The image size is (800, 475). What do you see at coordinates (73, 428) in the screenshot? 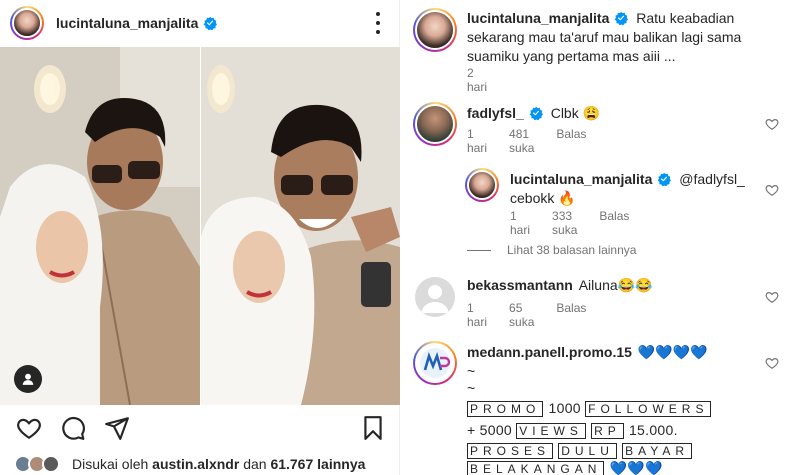
I see `comment-icon` at bounding box center [73, 428].